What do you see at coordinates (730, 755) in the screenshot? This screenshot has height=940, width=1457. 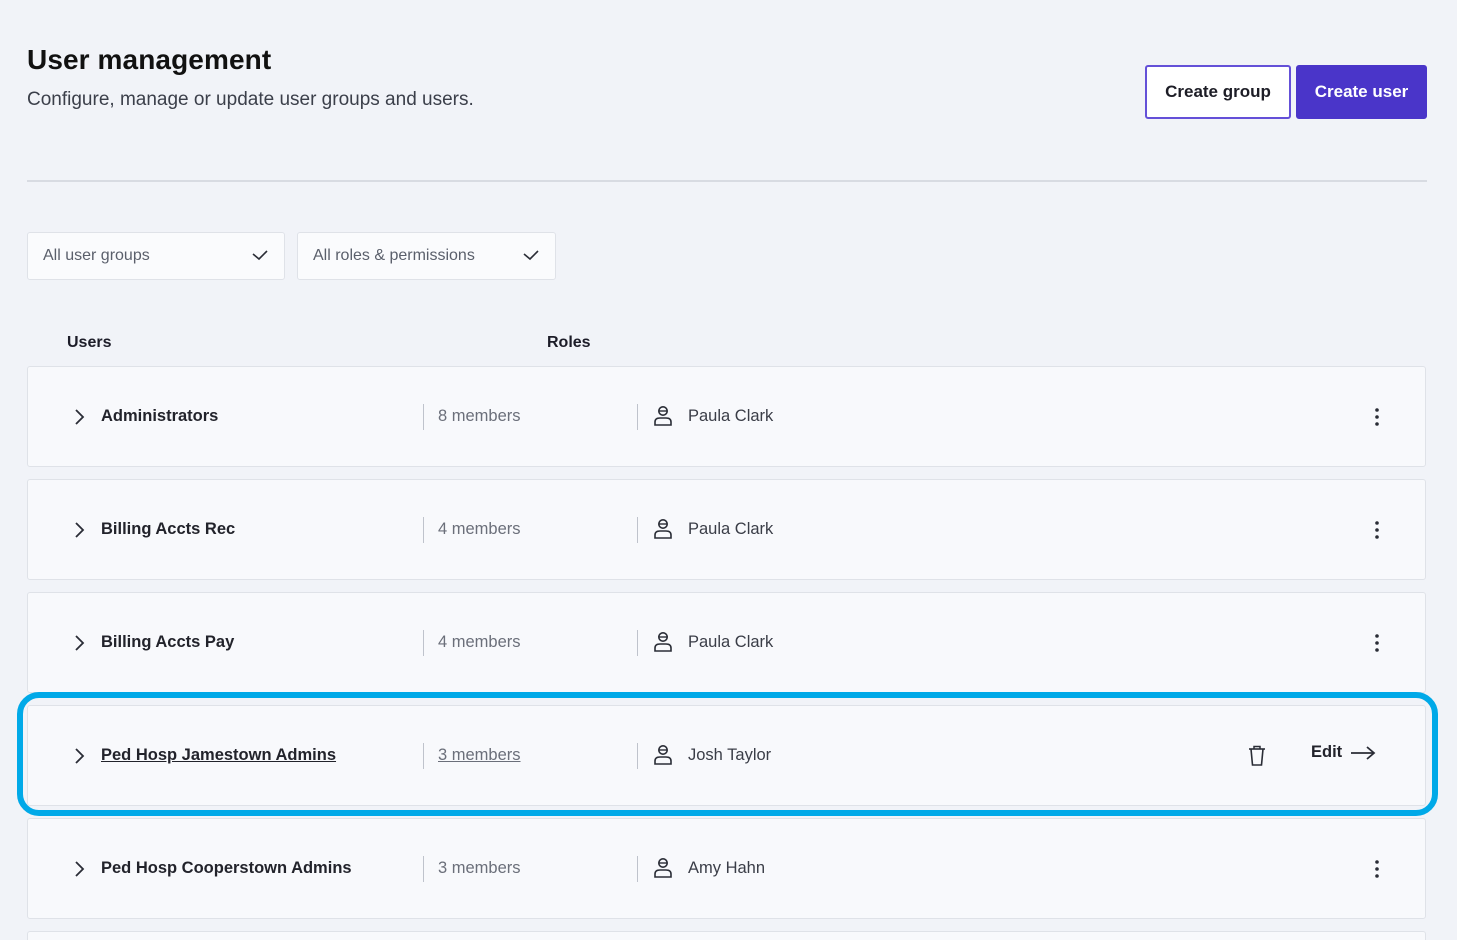 I see `group-owner: Josh Taylor` at bounding box center [730, 755].